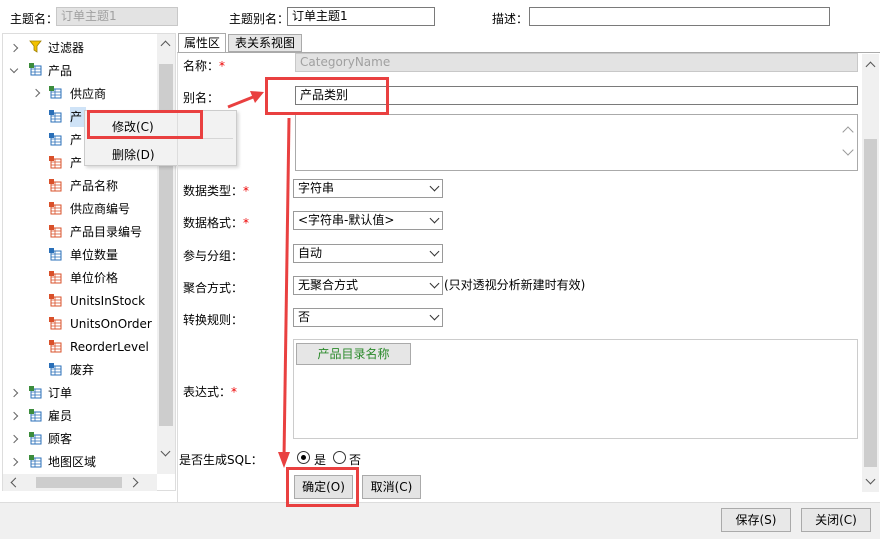 The height and width of the screenshot is (539, 880). Describe the element at coordinates (265, 43) in the screenshot. I see `tab-relations: 表关系视图` at that location.